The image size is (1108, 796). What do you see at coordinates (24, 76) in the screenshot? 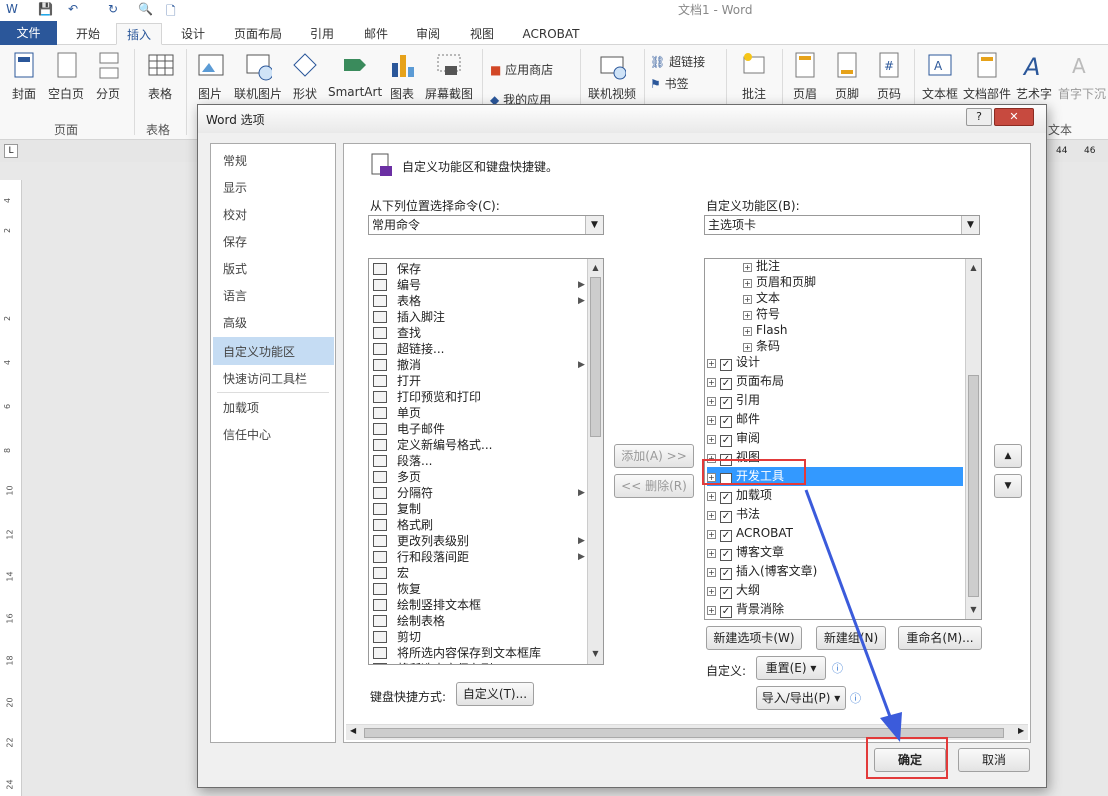
I see `cover-page-button: 封面` at bounding box center [24, 76].